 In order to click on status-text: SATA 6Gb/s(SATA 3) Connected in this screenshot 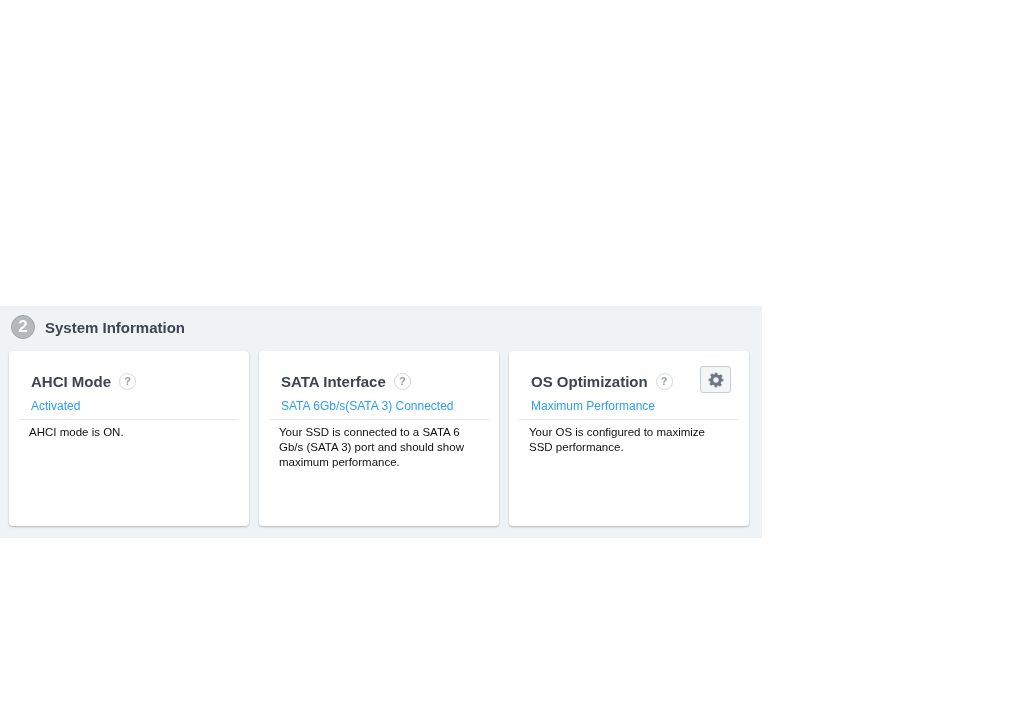, I will do `click(367, 406)`.